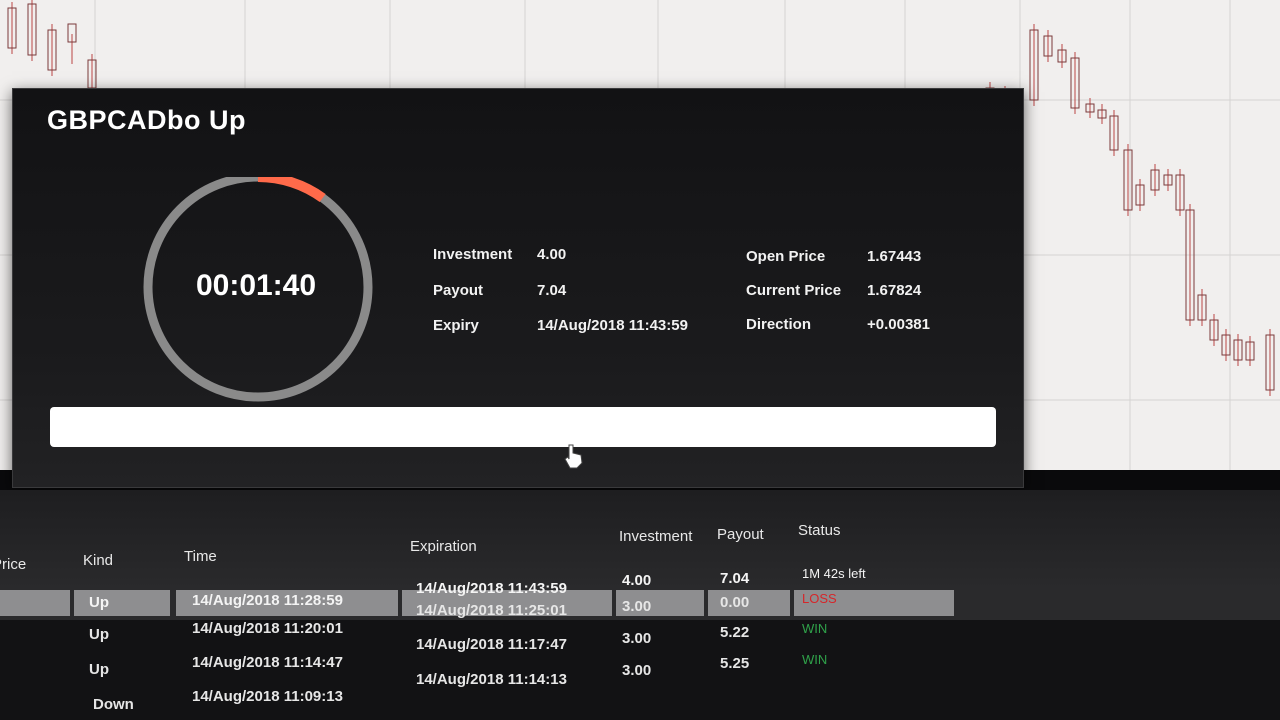  I want to click on row-payout: 0.00, so click(735, 602).